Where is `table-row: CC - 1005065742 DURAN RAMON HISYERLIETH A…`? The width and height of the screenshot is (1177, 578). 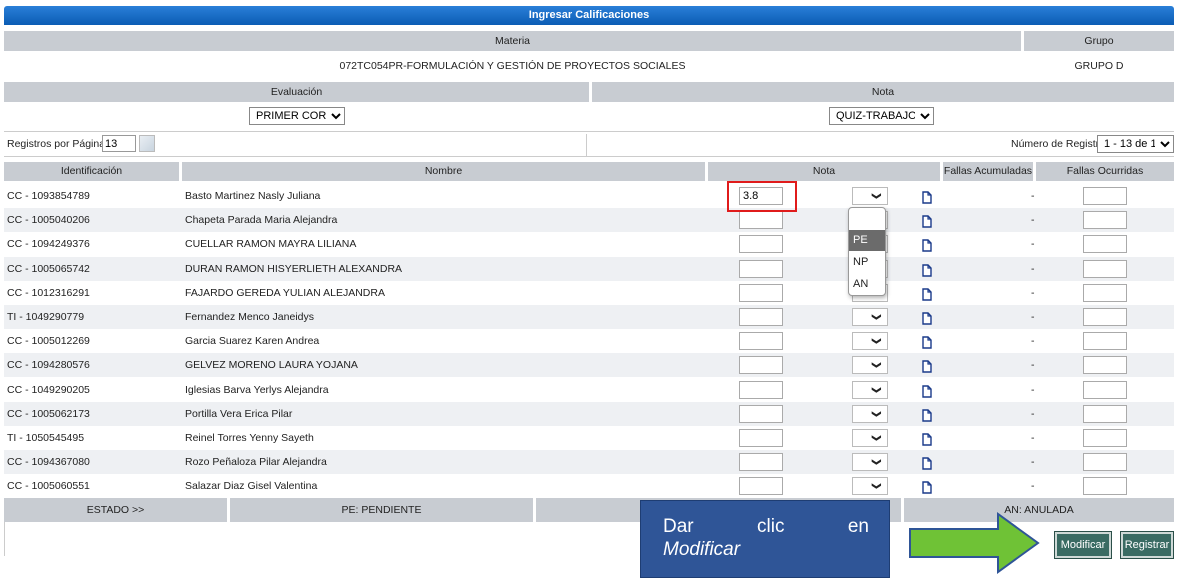
table-row: CC - 1005065742 DURAN RAMON HISYERLIETH A… is located at coordinates (589, 268).